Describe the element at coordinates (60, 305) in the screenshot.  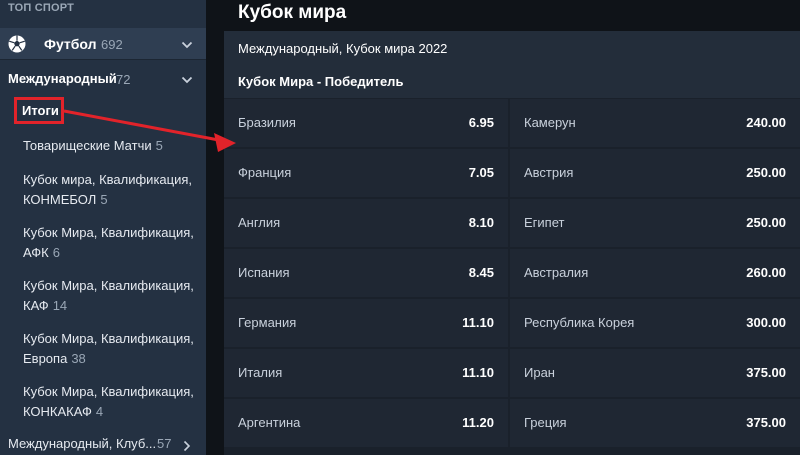
I see `sidebar-item-count: 14` at that location.